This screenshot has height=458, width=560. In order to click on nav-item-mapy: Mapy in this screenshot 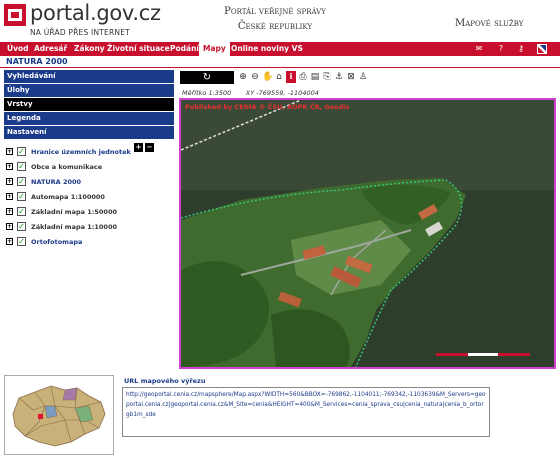, I will do `click(214, 49)`.